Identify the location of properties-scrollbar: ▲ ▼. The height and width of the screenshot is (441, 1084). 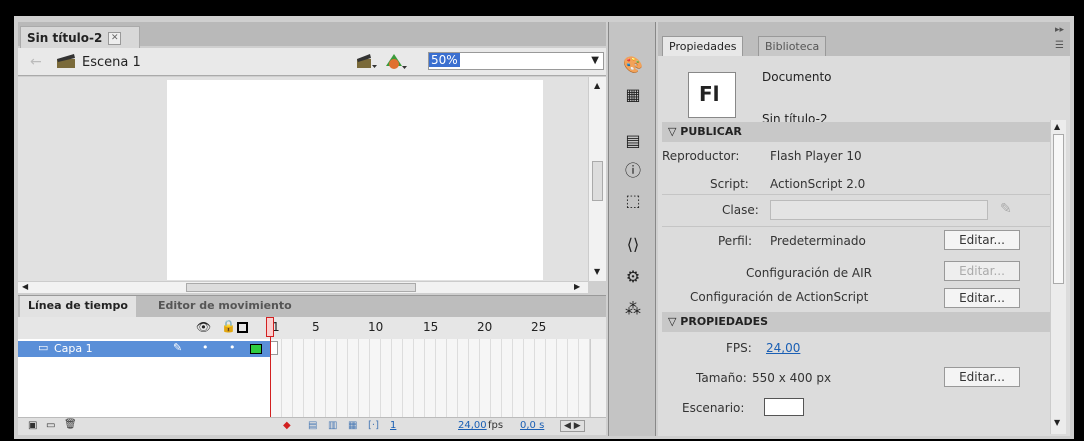
(1058, 277).